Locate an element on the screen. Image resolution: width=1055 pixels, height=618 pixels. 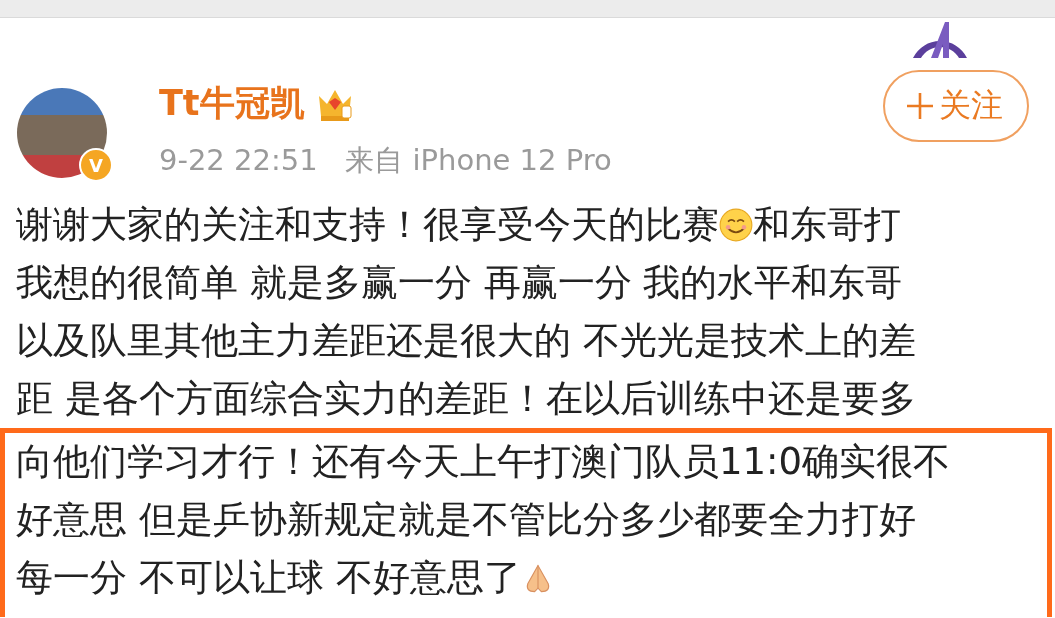
post-meta: 9-22 22:51 来自 iPhone 12 Pro is located at coordinates (386, 160).